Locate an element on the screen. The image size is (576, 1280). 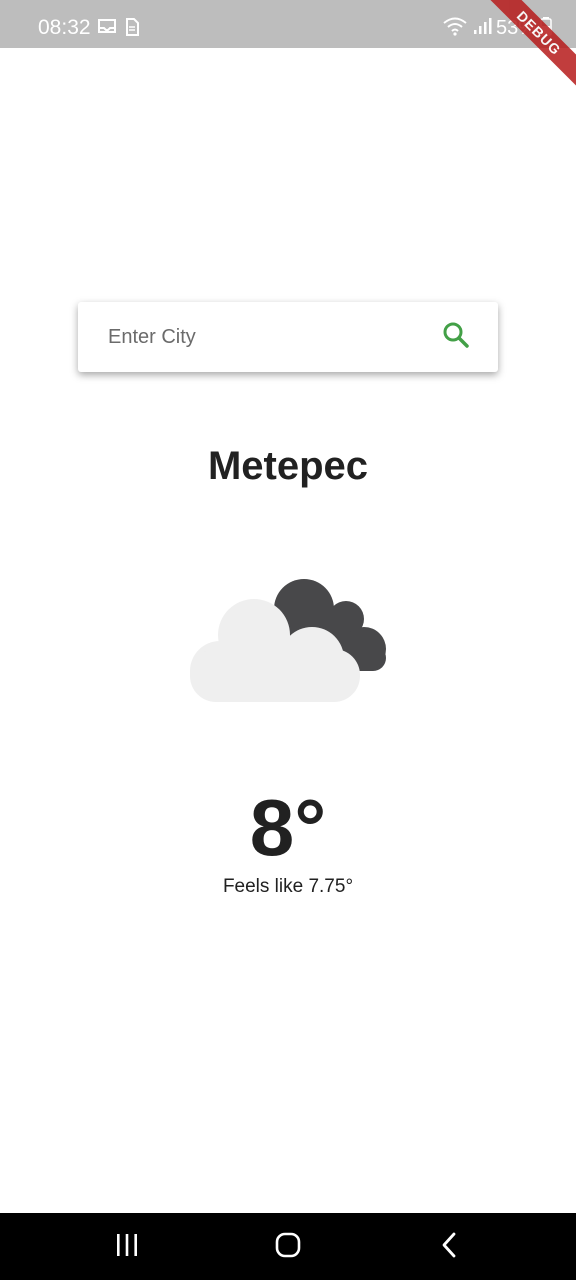
status-right: 53% is located at coordinates (497, 28).